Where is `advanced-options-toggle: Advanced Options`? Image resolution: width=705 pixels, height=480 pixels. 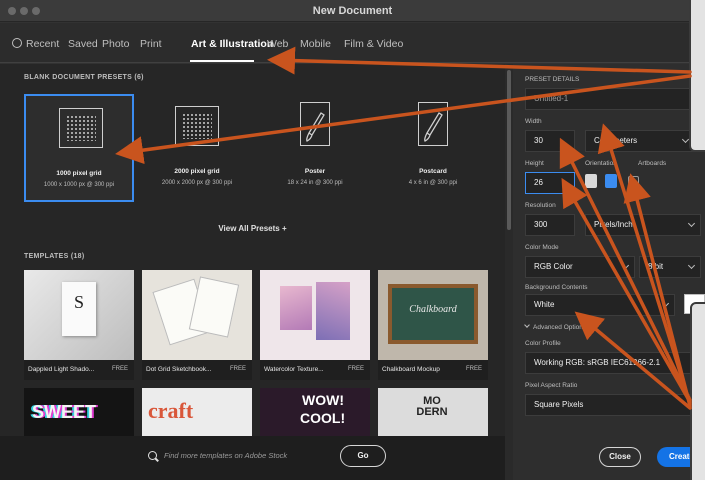
advanced-options-toggle: Advanced Options is located at coordinates (555, 326).